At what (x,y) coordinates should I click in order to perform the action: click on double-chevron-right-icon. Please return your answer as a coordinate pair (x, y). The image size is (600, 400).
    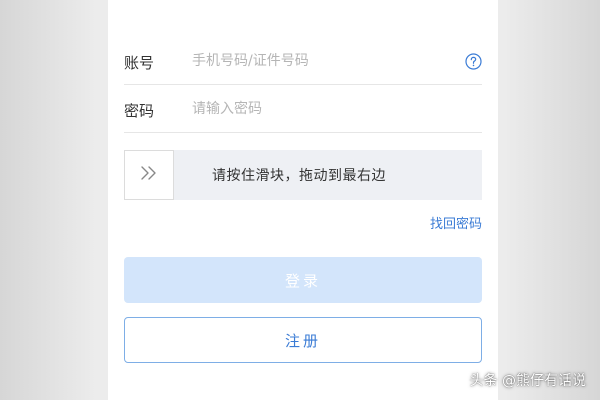
    Looking at the image, I should click on (149, 175).